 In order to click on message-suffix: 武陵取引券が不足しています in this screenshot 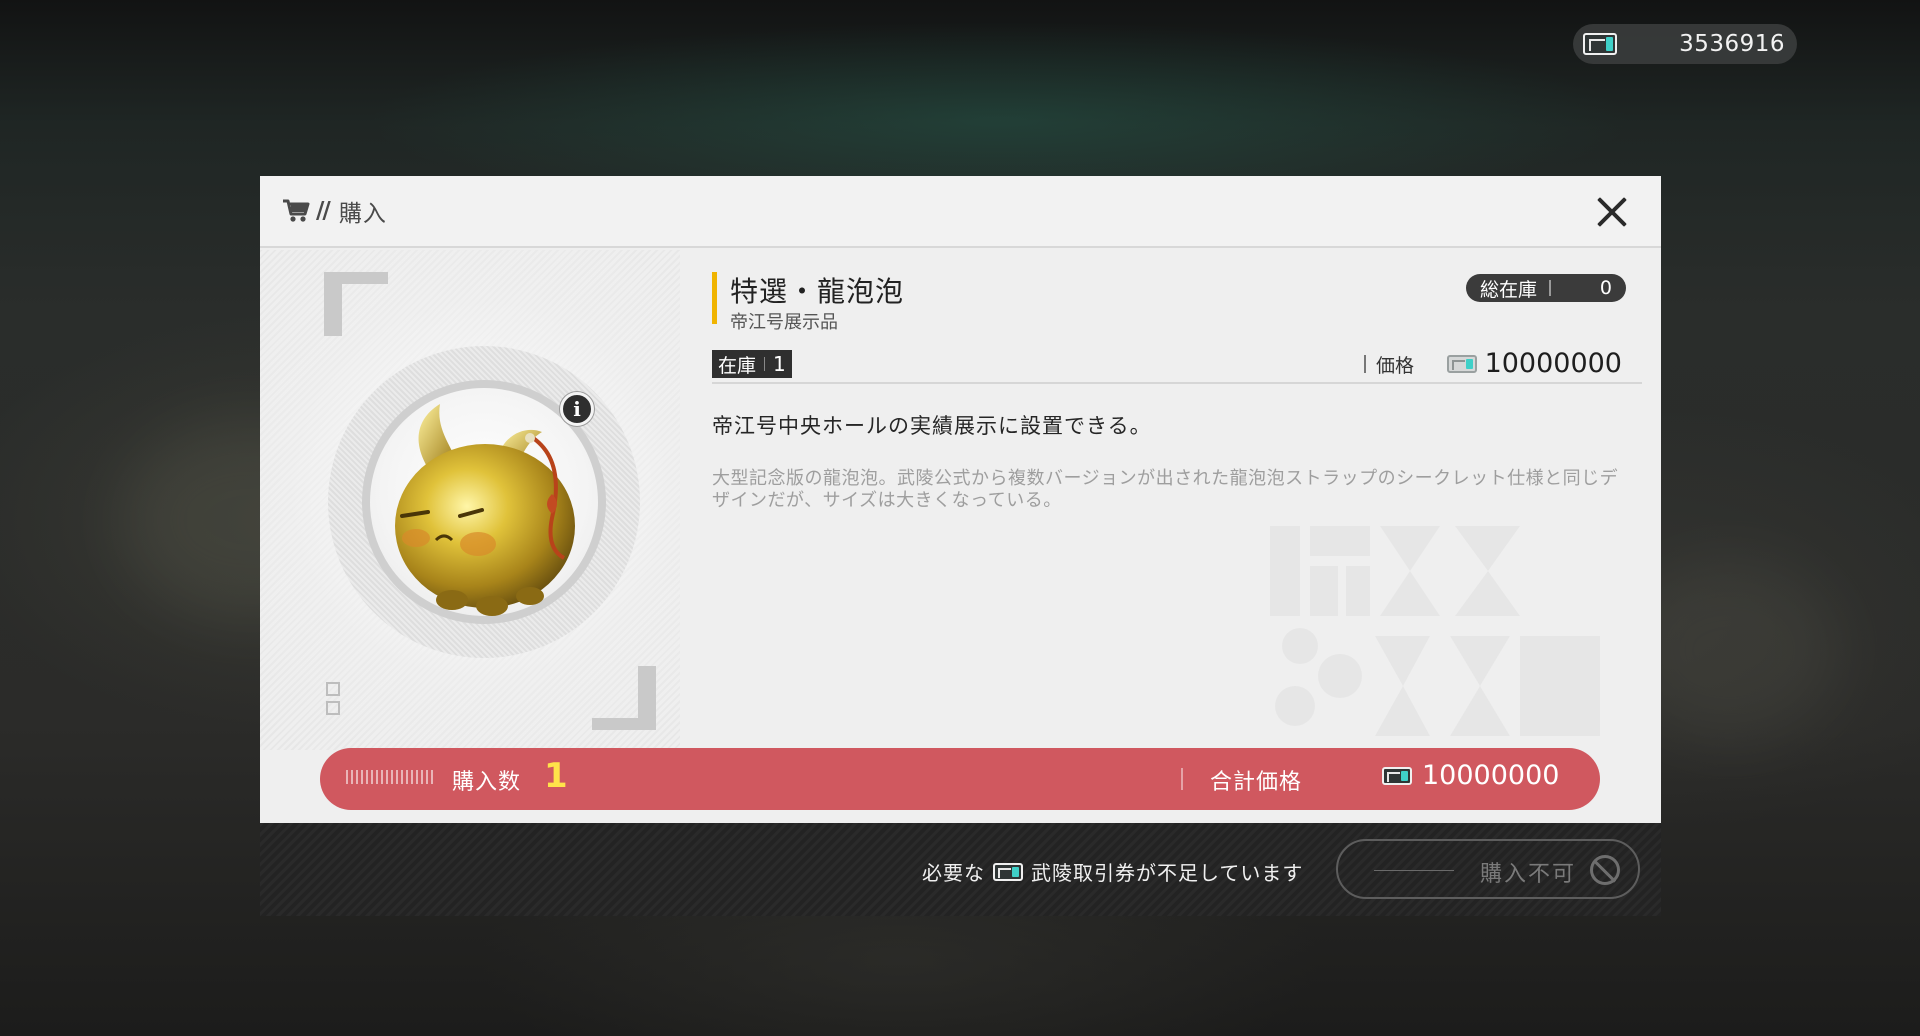, I will do `click(1167, 873)`.